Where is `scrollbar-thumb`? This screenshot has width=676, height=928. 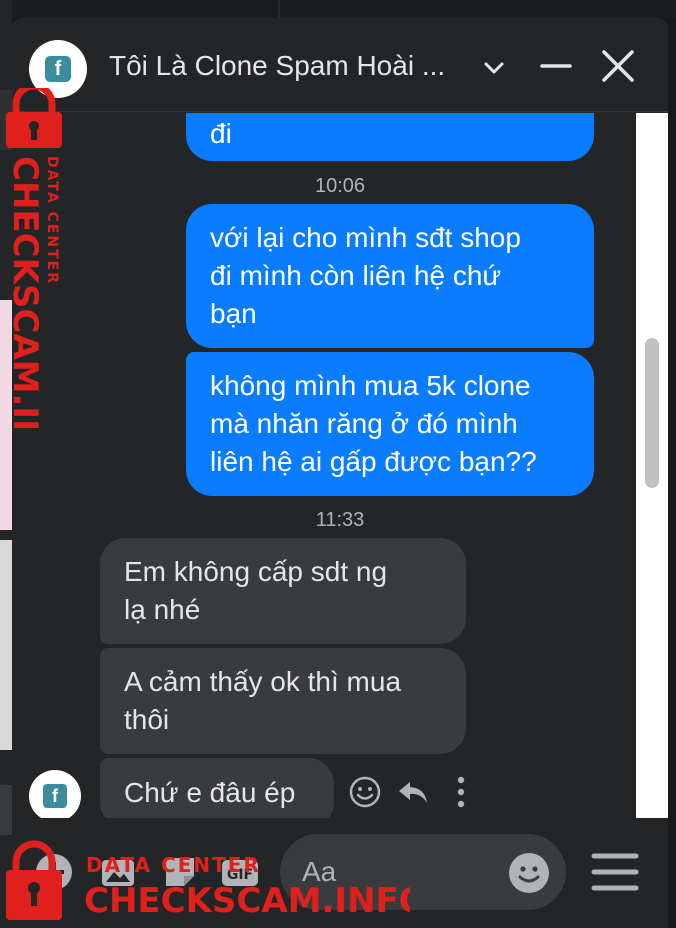
scrollbar-thumb is located at coordinates (652, 413).